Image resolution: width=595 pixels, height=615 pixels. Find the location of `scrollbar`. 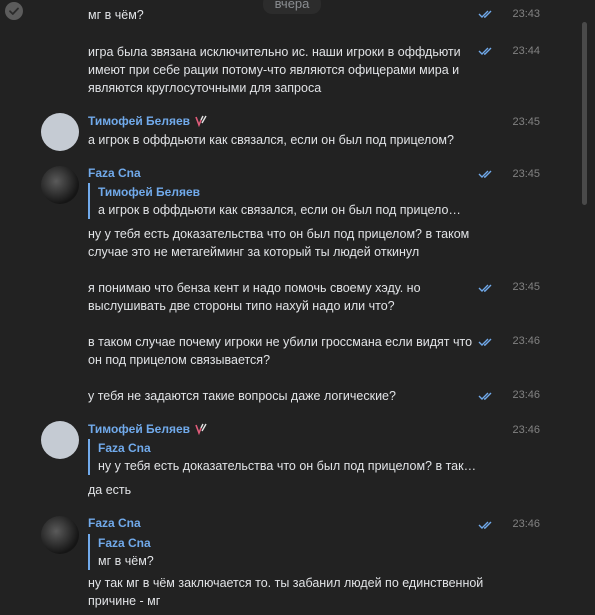

scrollbar is located at coordinates (585, 307).